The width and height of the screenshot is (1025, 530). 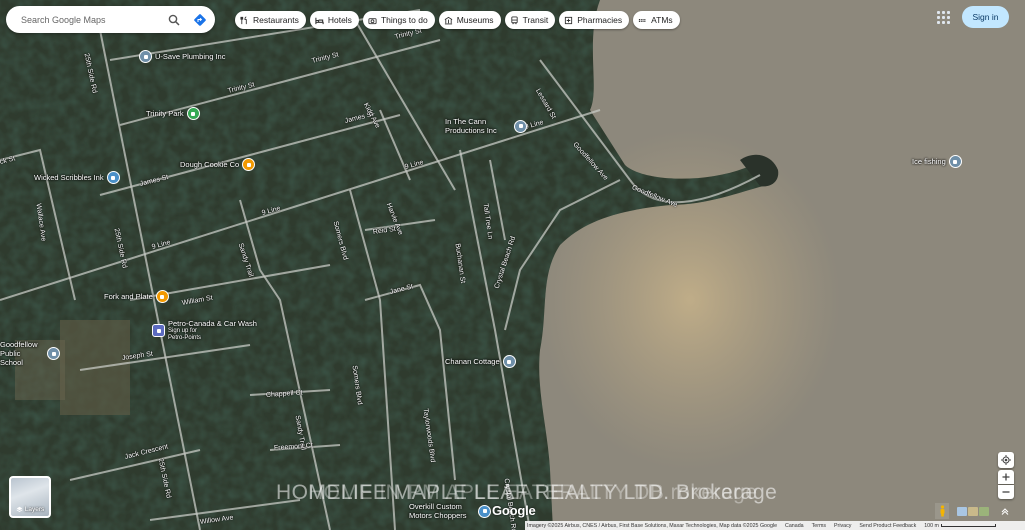 I want to click on poi-dough-cookie: Dough Cookie Co, so click(x=218, y=164).